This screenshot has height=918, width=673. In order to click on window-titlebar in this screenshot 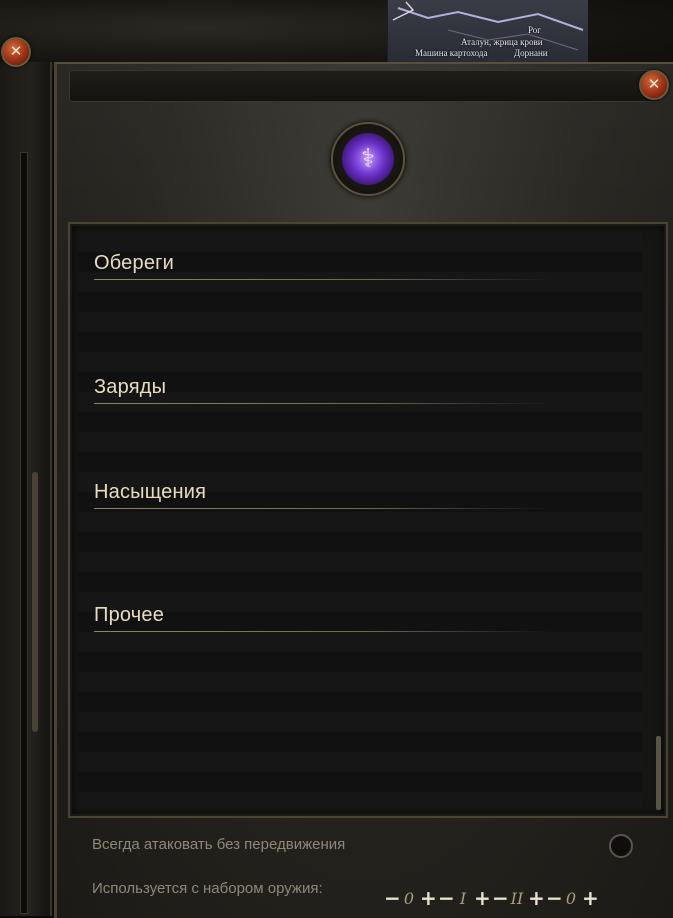, I will do `click(365, 86)`.